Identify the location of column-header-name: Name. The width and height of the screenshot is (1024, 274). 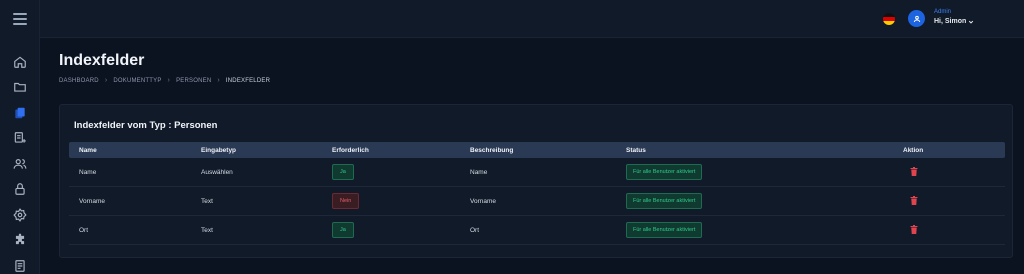
(88, 150).